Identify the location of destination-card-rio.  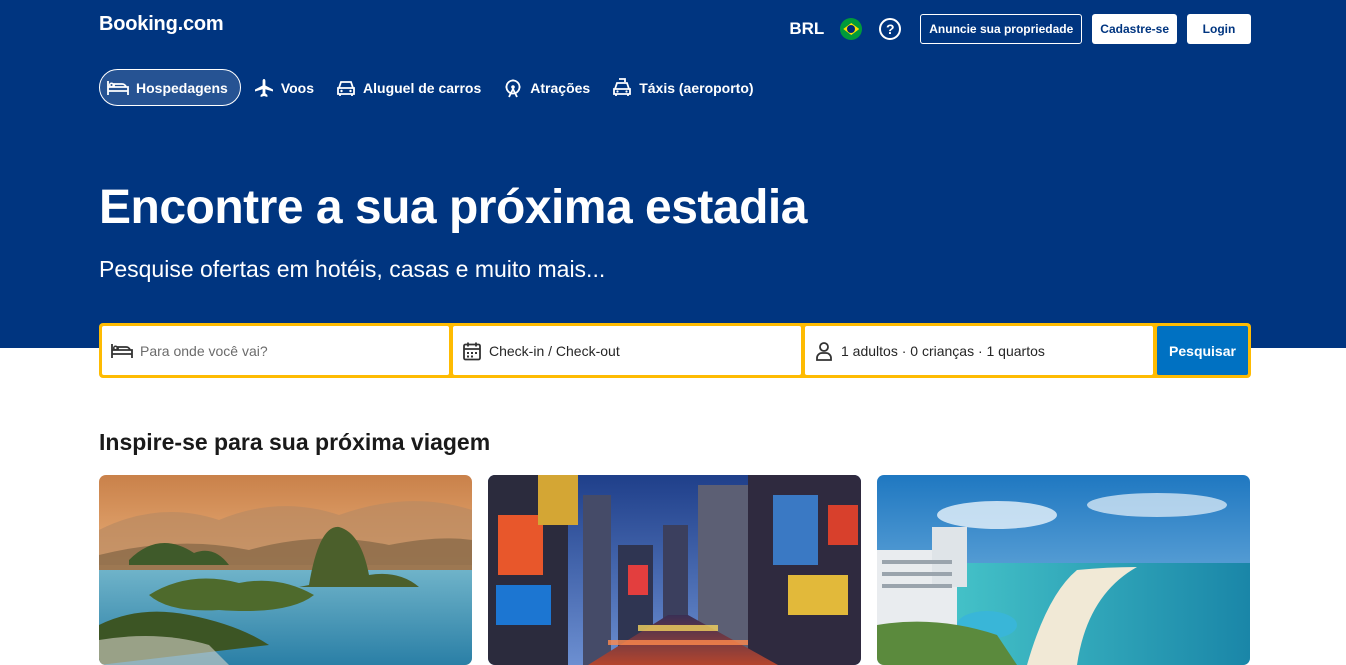
(285, 570).